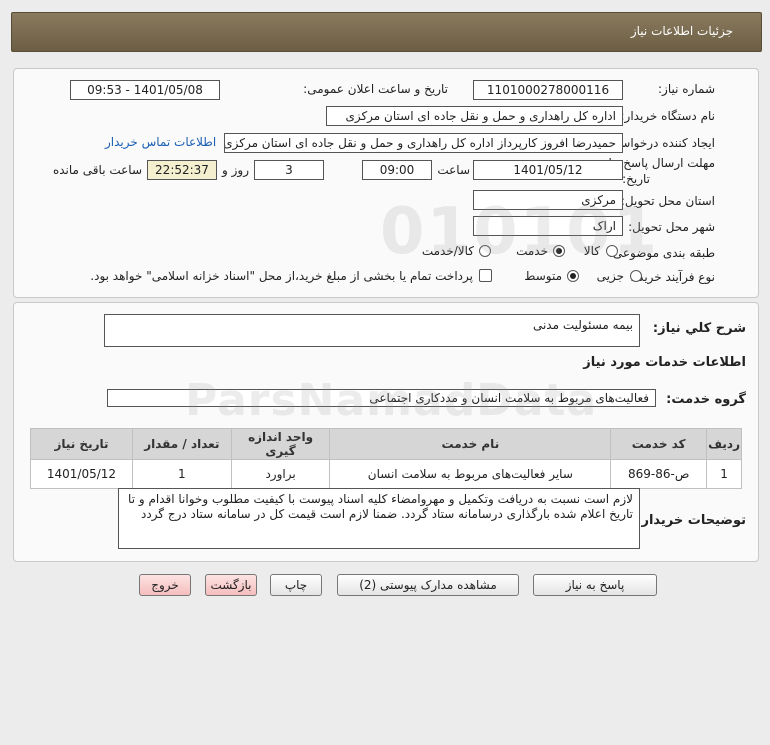 The height and width of the screenshot is (745, 770). Describe the element at coordinates (231, 585) in the screenshot. I see `back-button: بازگشت` at that location.